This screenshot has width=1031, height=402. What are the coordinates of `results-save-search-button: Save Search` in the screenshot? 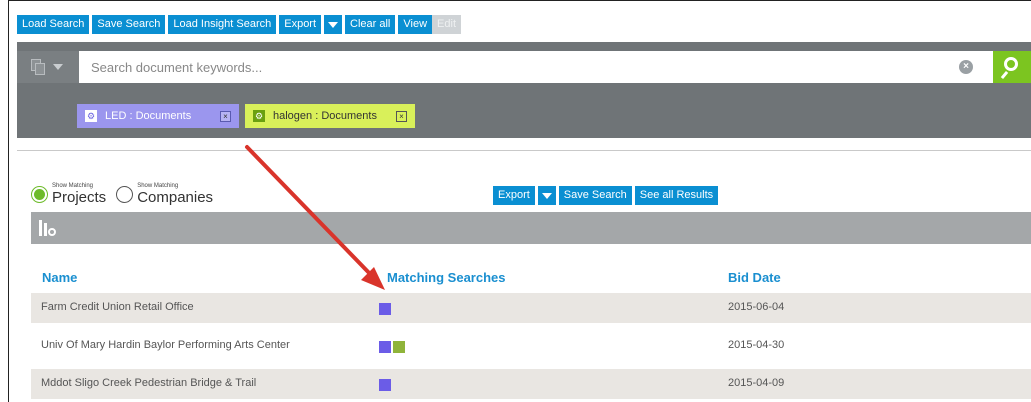 It's located at (595, 195).